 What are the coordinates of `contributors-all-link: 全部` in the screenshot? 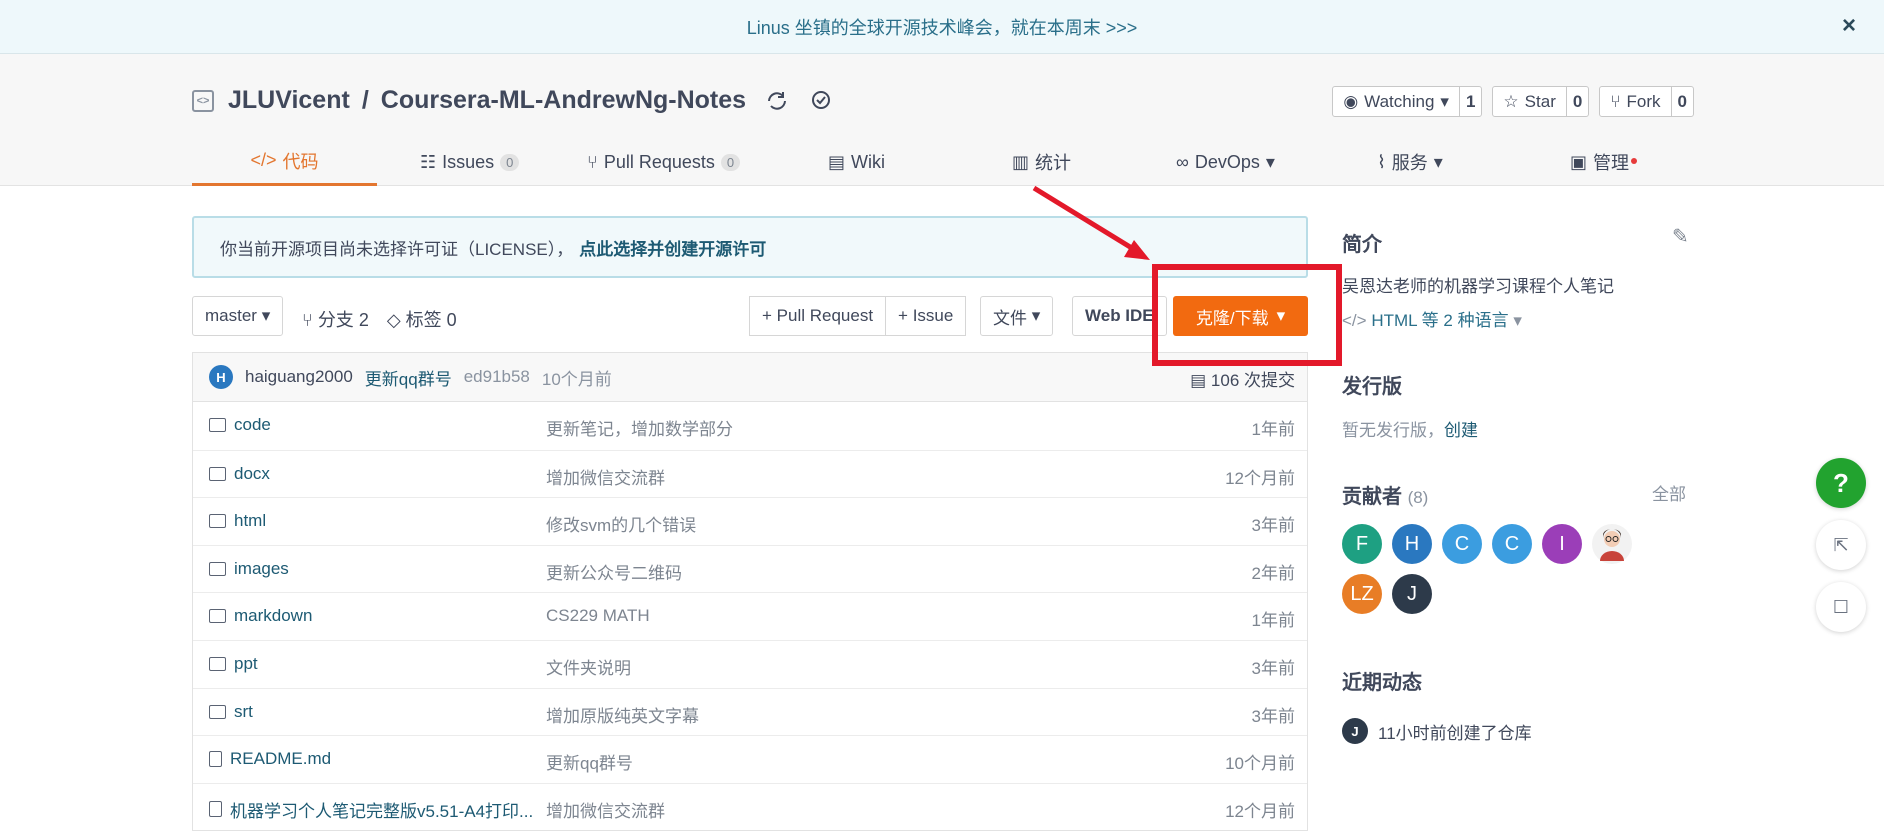 It's located at (1669, 492).